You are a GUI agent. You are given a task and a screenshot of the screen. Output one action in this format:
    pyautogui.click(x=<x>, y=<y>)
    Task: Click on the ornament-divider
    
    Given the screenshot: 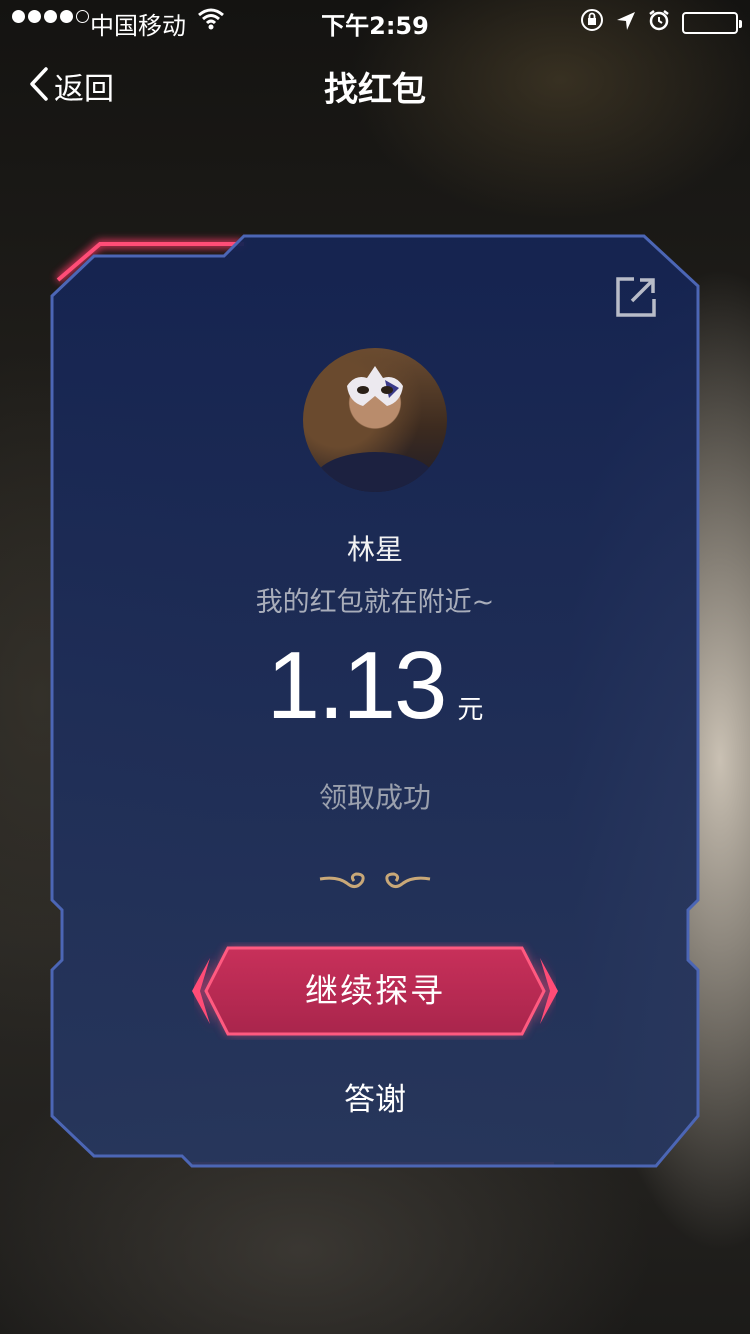 What is the action you would take?
    pyautogui.click(x=375, y=880)
    